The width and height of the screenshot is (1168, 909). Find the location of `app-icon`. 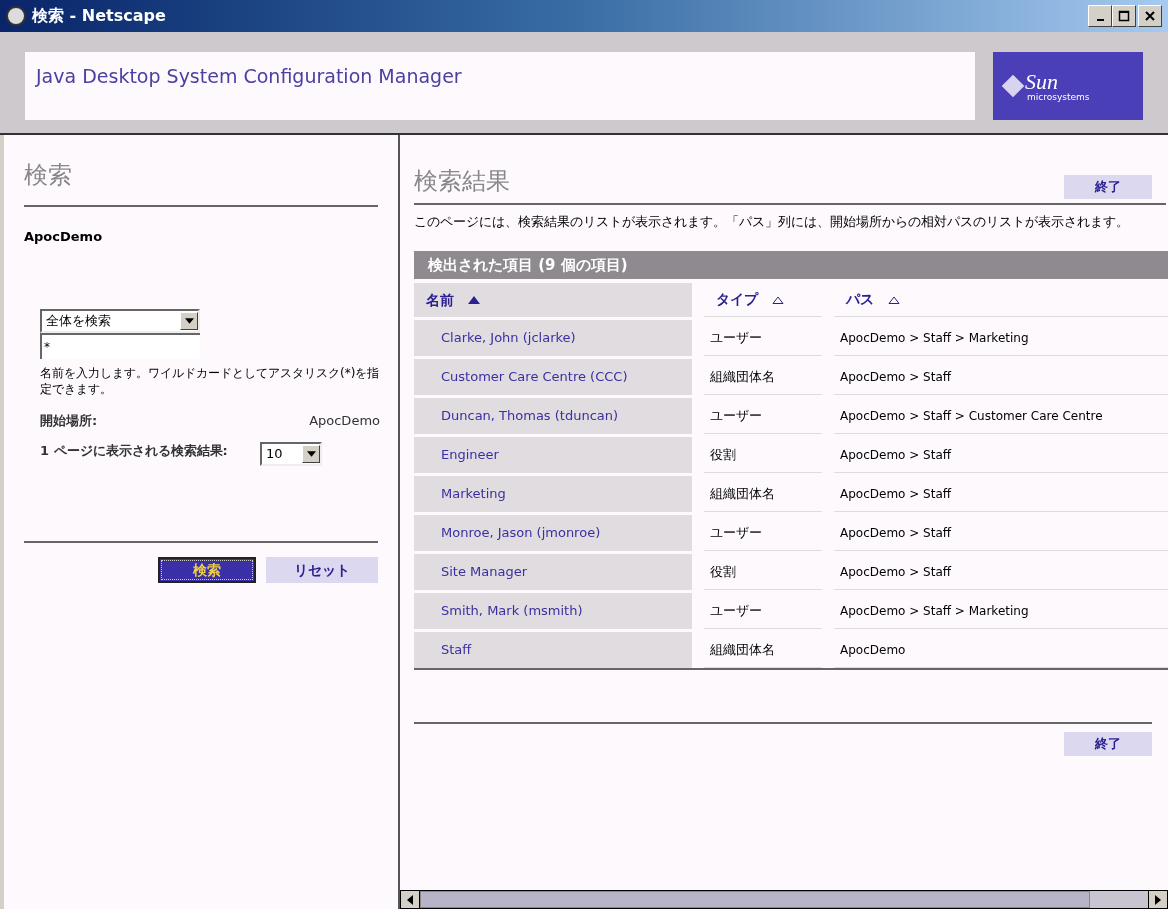

app-icon is located at coordinates (16, 16).